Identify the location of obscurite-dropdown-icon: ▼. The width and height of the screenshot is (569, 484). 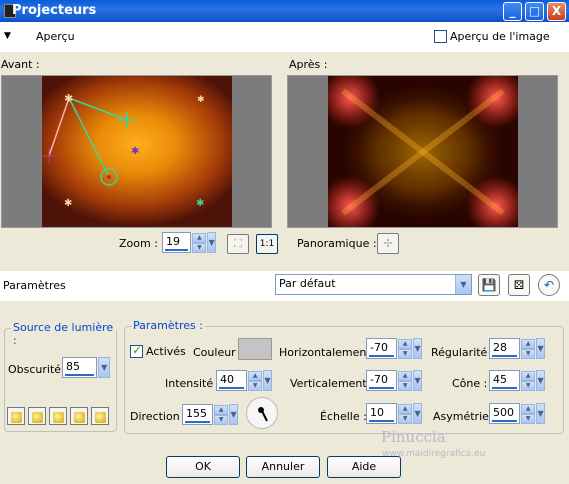
(104, 367).